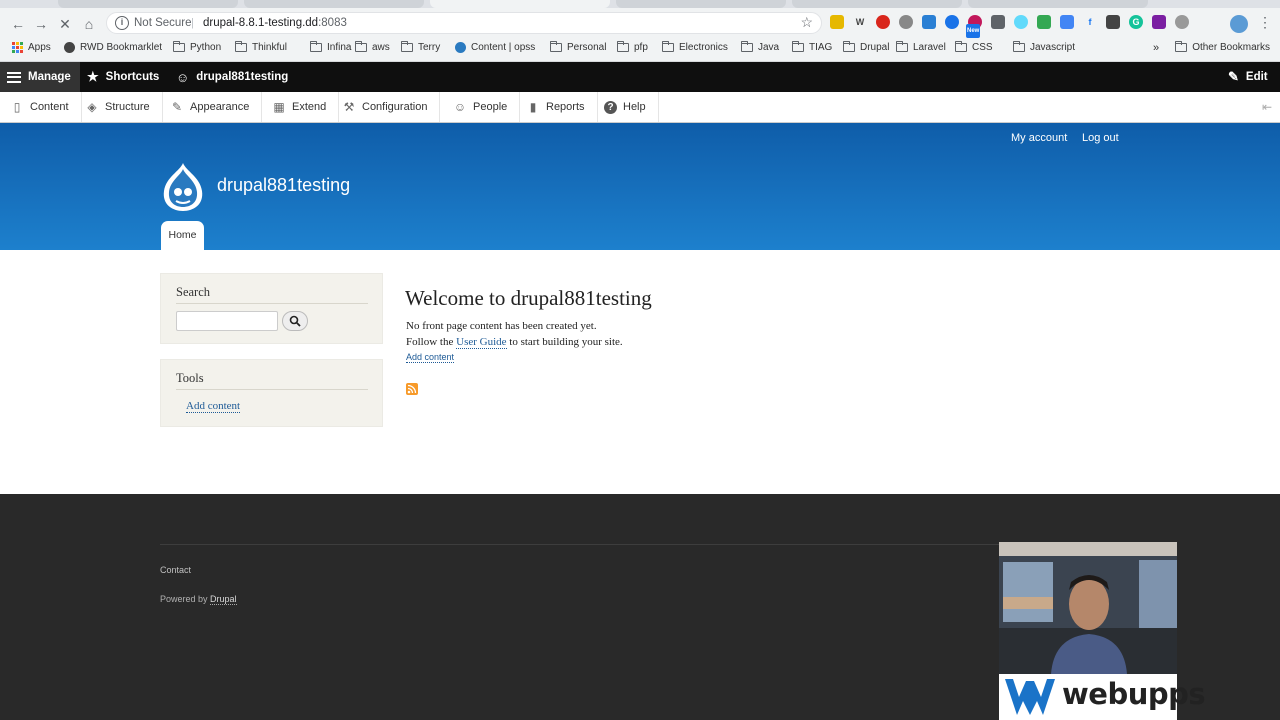  What do you see at coordinates (122, 23) in the screenshot?
I see `info-icon: i` at bounding box center [122, 23].